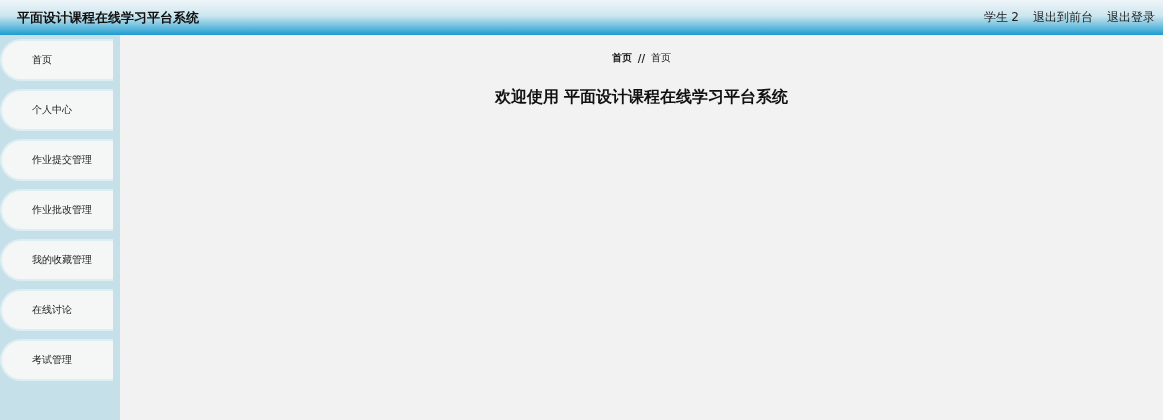 The height and width of the screenshot is (420, 1163). What do you see at coordinates (56, 310) in the screenshot?
I see `nav-item: 在线讨论` at bounding box center [56, 310].